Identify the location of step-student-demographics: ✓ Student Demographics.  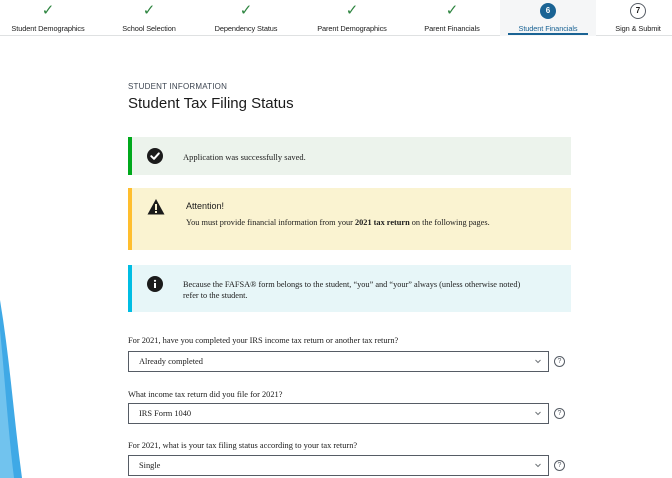
(48, 18).